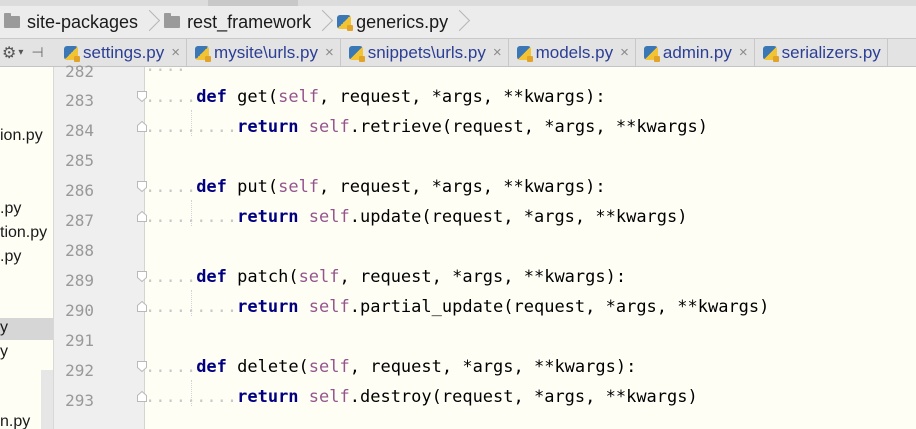 The image size is (916, 429). What do you see at coordinates (181, 74) in the screenshot?
I see `code-line: ...."""` at bounding box center [181, 74].